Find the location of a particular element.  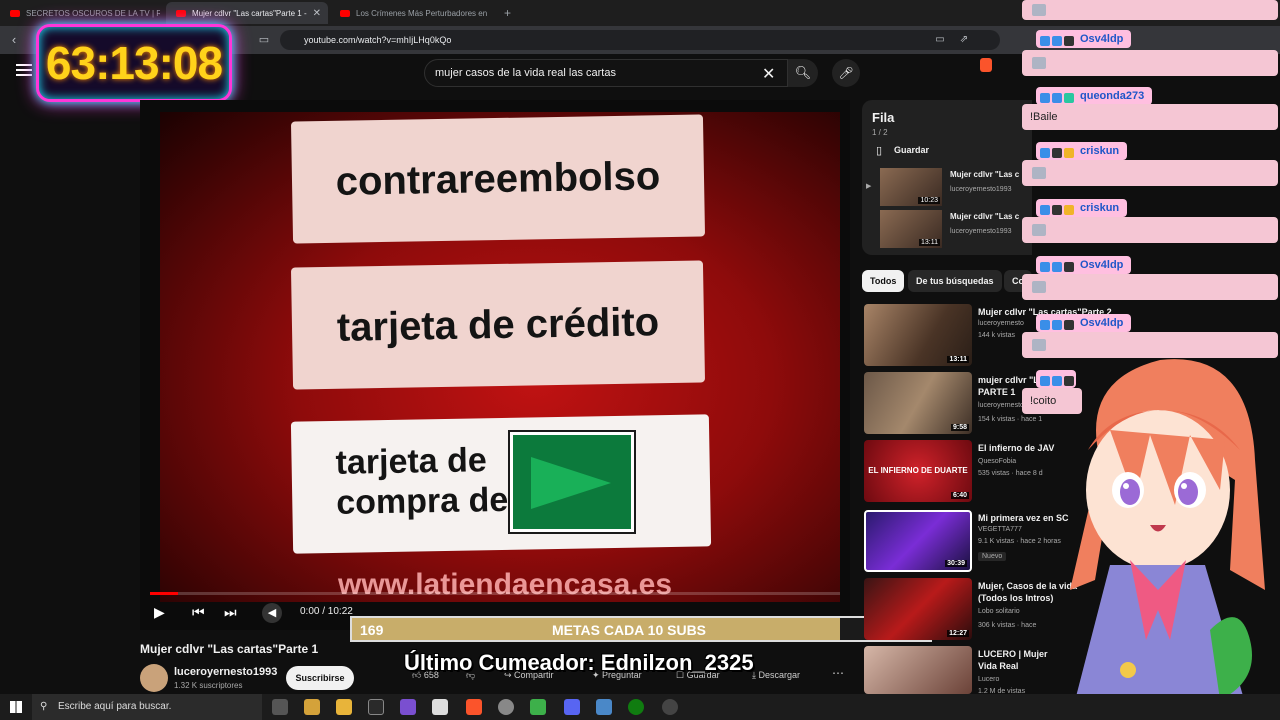

vtuber-avatar is located at coordinates (1167, 539).